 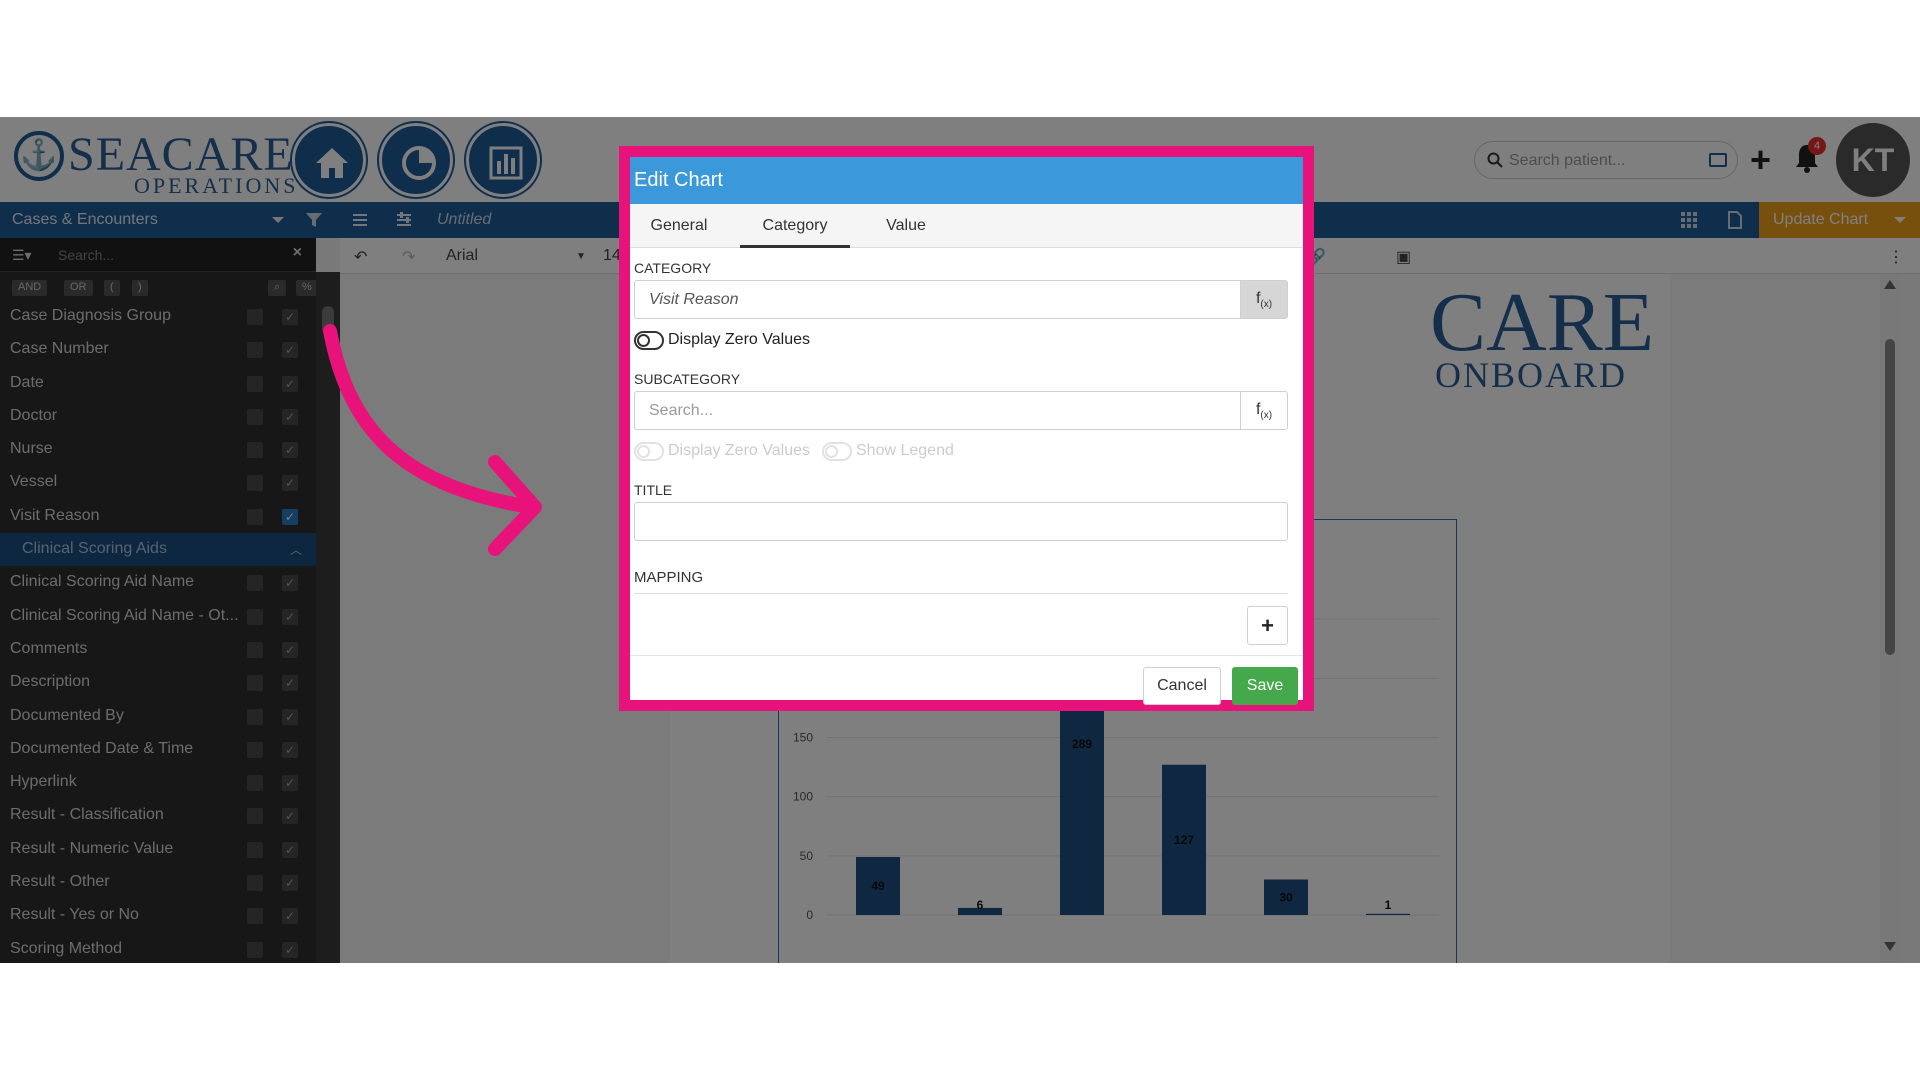 I want to click on category-field: Visit Reason f(x), so click(x=961, y=299).